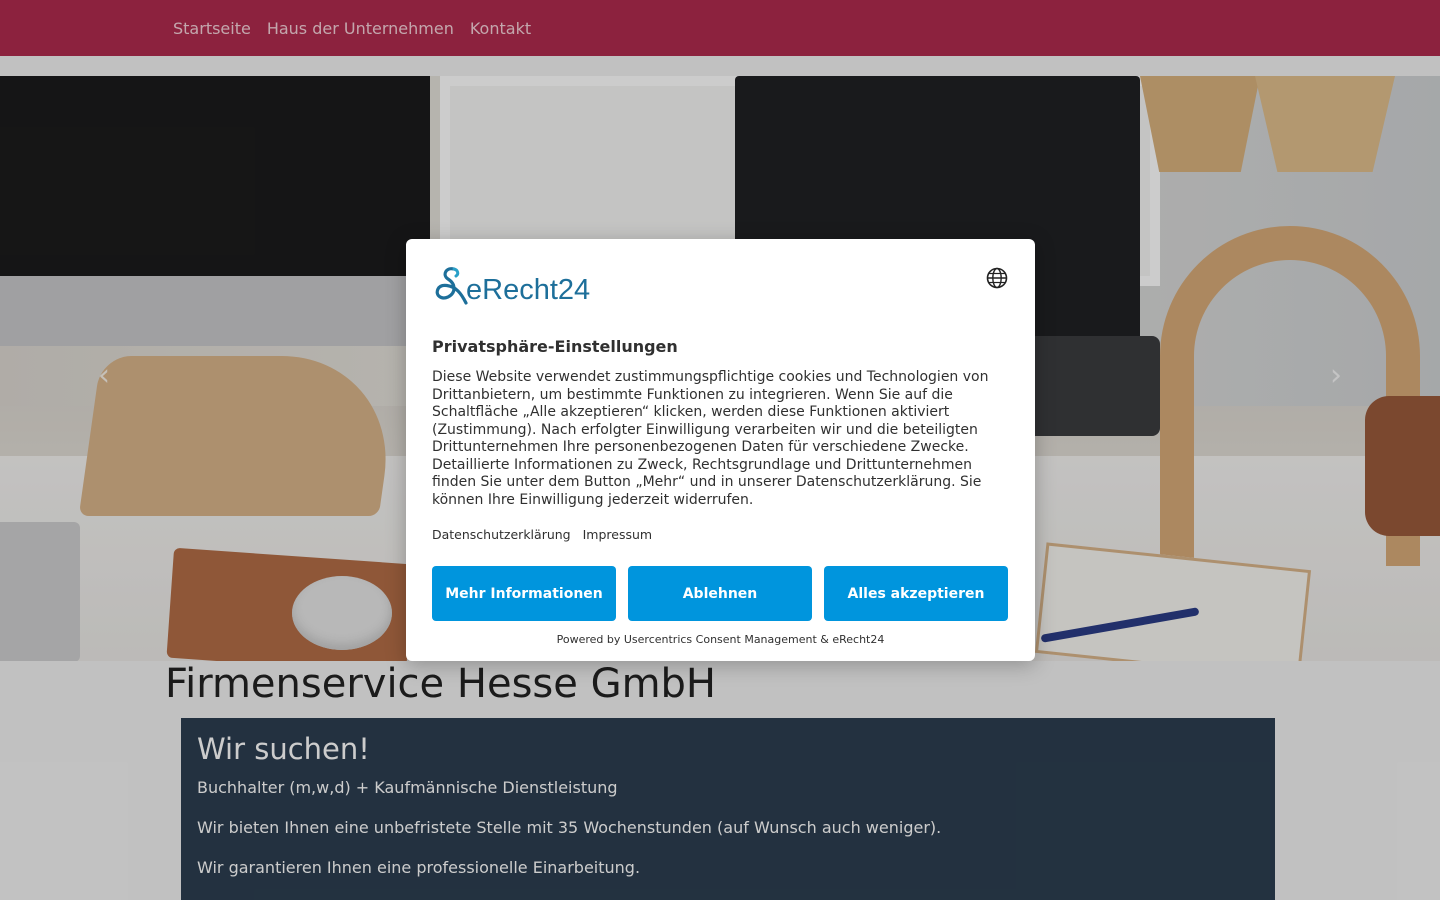 This screenshot has width=1440, height=900. I want to click on accept-all-label: Alles akzeptieren, so click(916, 593).